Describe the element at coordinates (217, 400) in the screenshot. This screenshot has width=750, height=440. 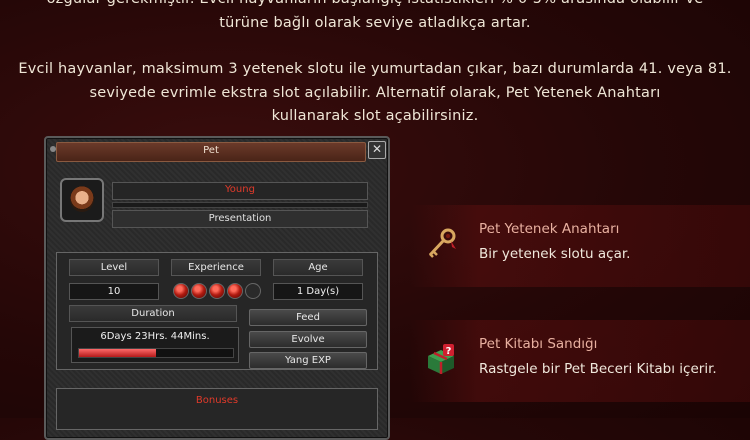
I see `bonuses-label: Bonuses` at that location.